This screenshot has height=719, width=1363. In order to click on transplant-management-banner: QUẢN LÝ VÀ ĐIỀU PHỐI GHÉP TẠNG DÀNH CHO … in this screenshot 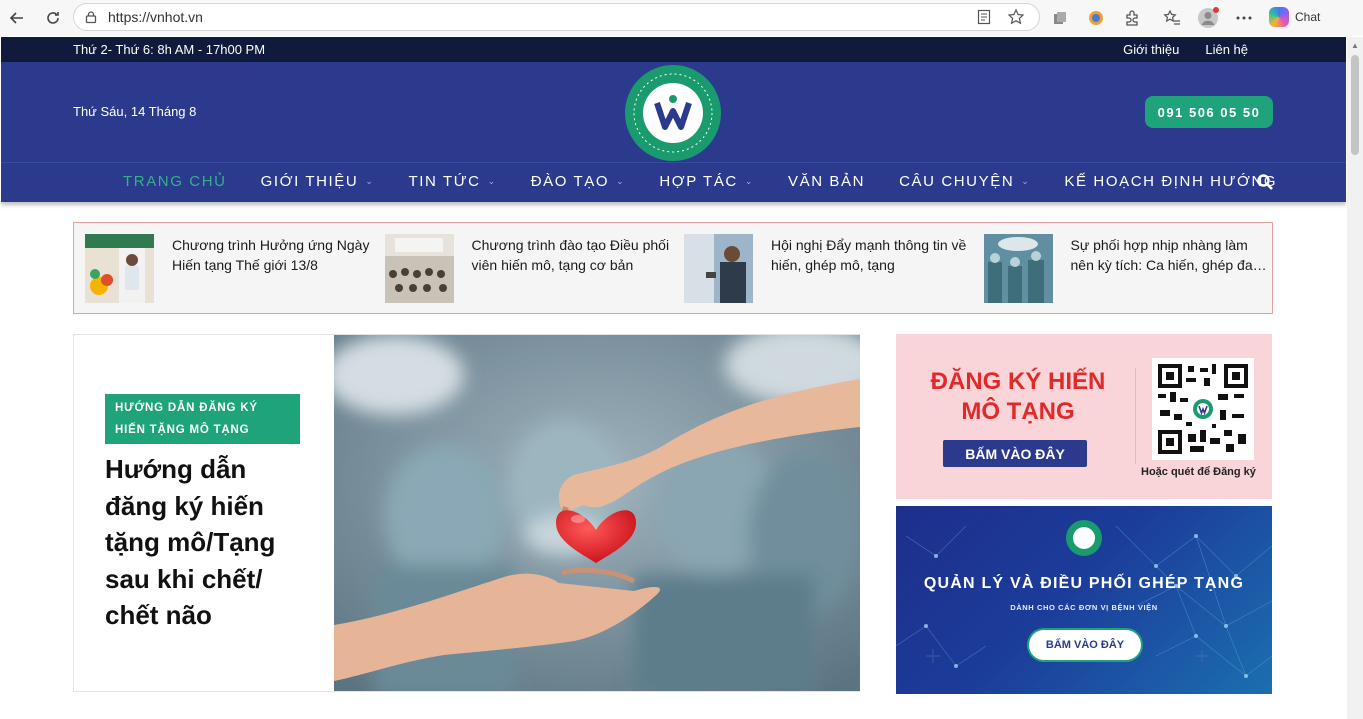, I will do `click(1084, 600)`.